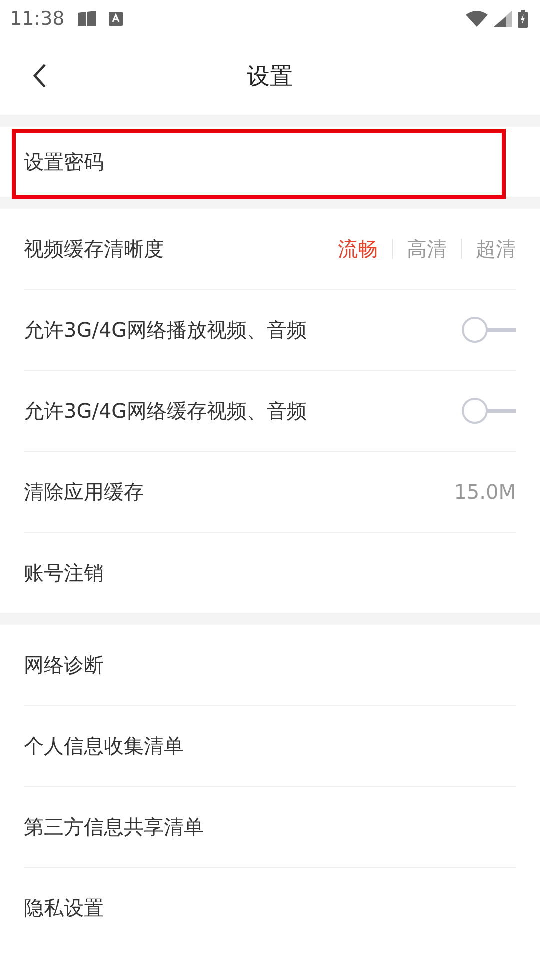  I want to click on setting-label: 清除应用缓存, so click(84, 492).